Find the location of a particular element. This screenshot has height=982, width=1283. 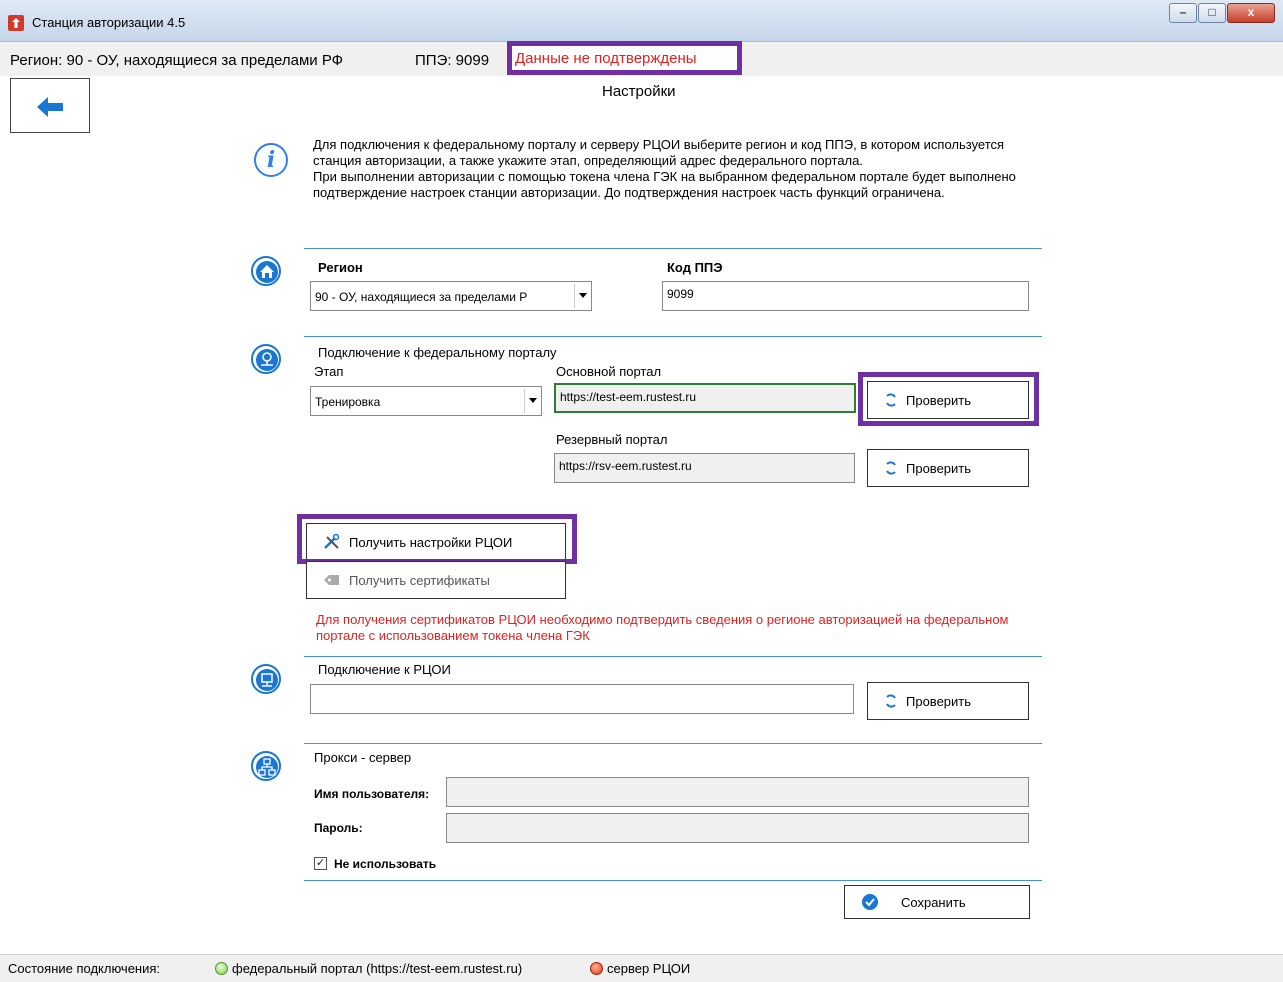

proxy-section-label: Прокси - сервер is located at coordinates (363, 757).